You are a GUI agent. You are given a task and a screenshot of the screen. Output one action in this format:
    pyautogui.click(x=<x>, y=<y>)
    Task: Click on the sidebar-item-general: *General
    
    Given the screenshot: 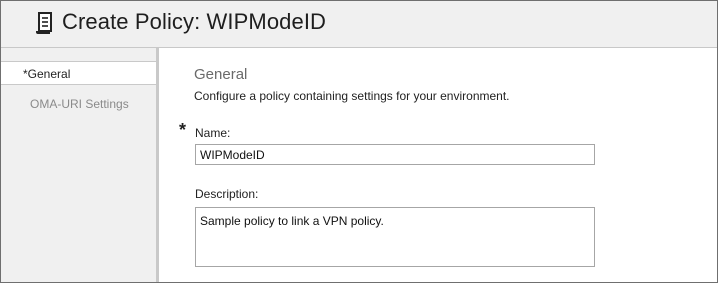 What is the action you would take?
    pyautogui.click(x=78, y=73)
    